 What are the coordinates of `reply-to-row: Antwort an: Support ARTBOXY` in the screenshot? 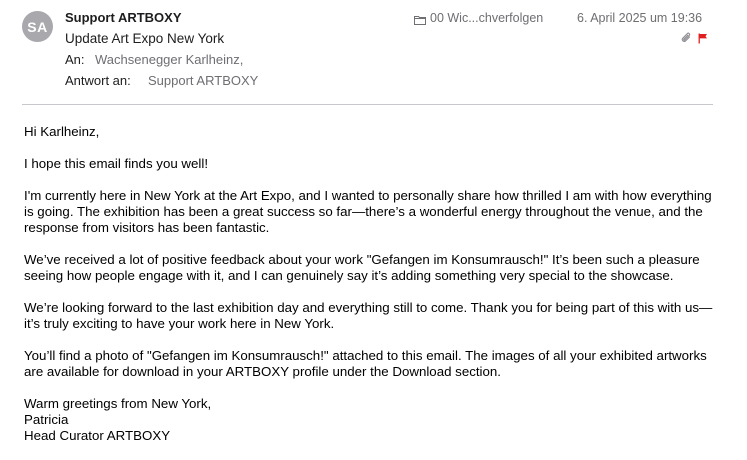 It's located at (161, 80).